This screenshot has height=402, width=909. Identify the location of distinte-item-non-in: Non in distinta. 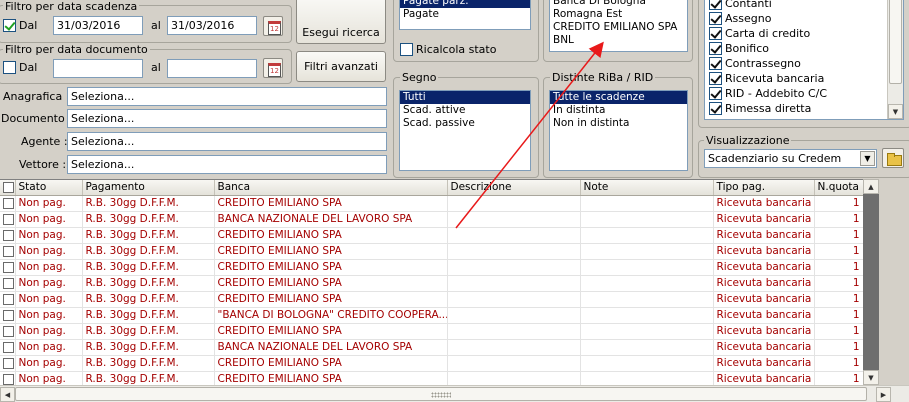
(618, 123).